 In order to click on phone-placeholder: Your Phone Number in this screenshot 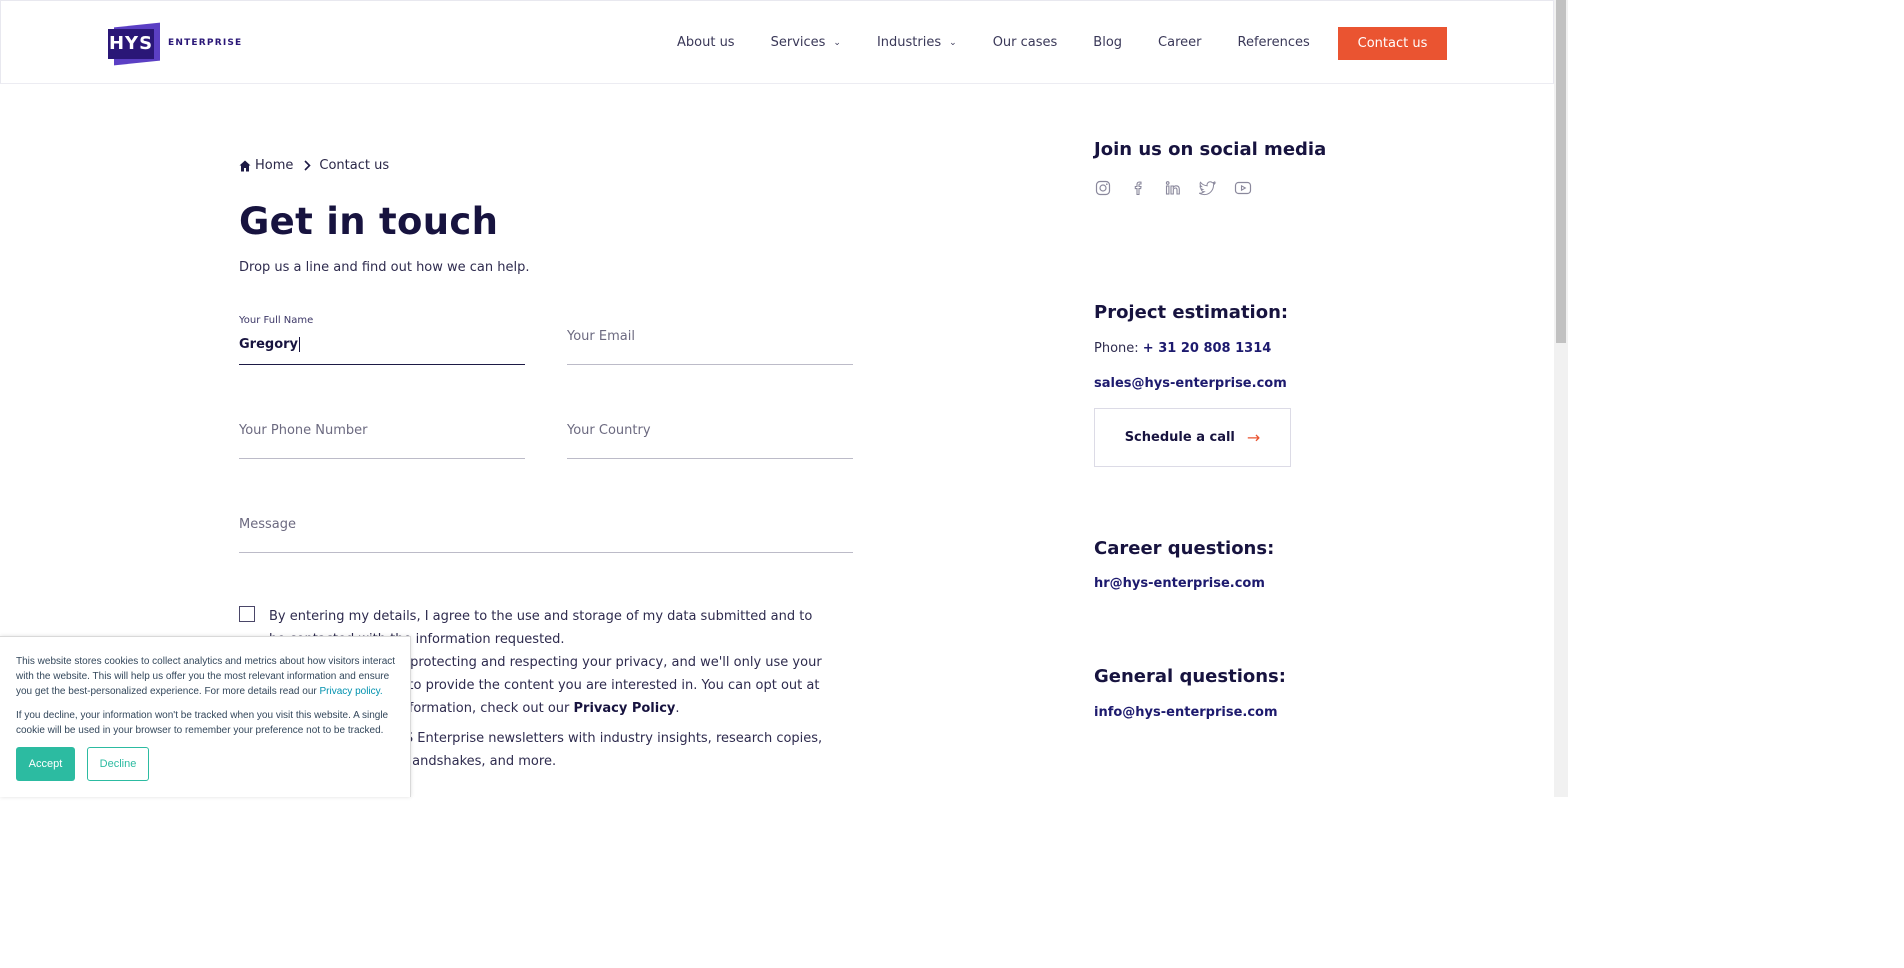, I will do `click(303, 430)`.